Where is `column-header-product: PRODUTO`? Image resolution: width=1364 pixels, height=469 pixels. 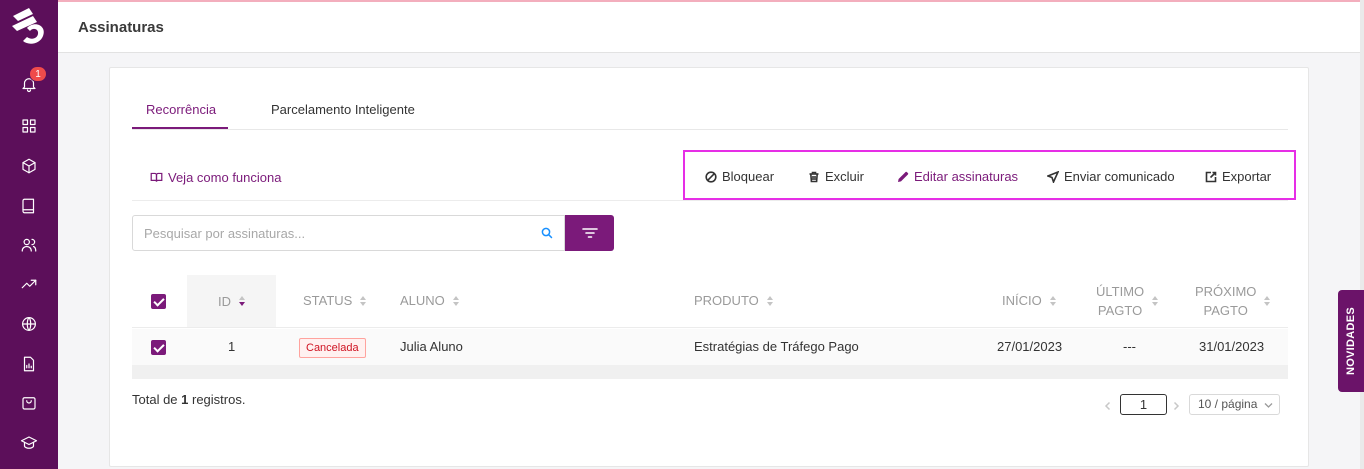 column-header-product: PRODUTO is located at coordinates (733, 300).